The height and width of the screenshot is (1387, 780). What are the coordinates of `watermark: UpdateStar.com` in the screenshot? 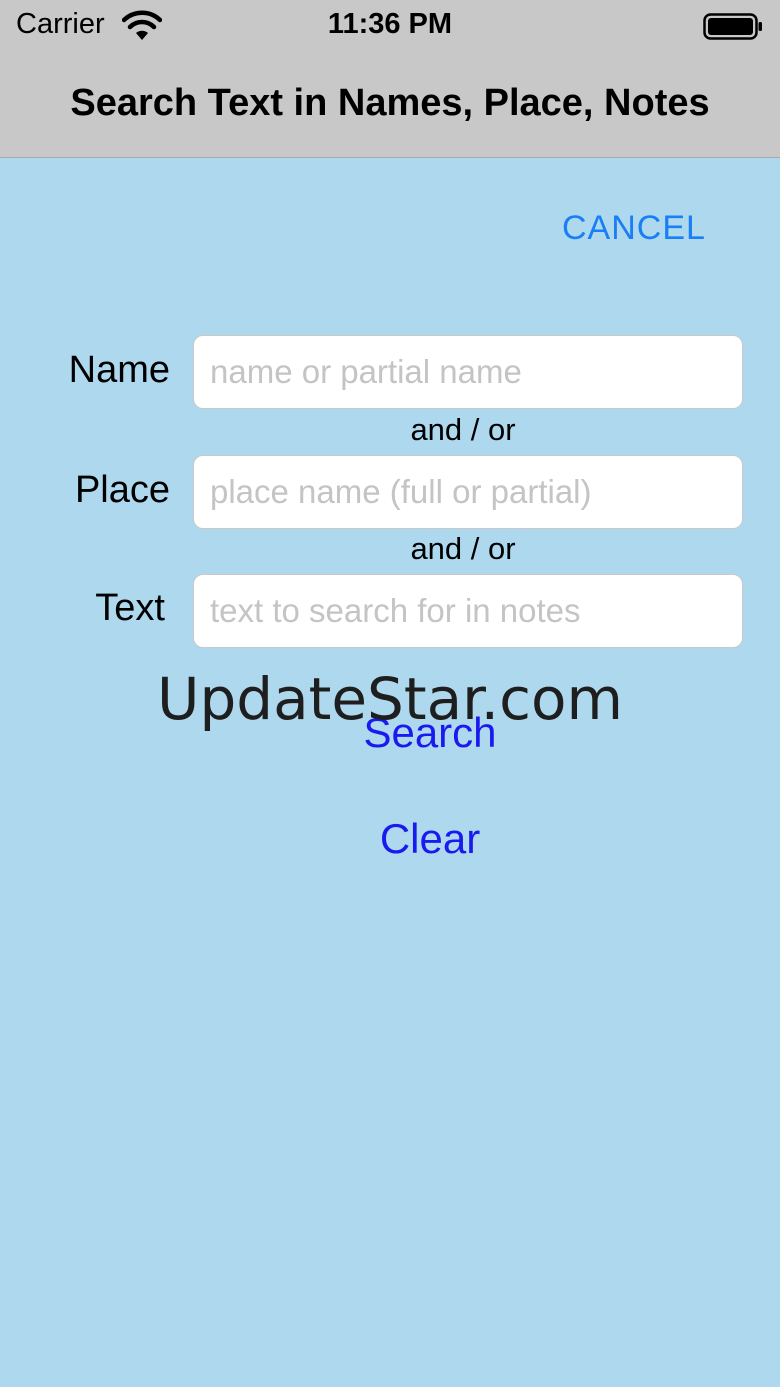 It's located at (390, 699).